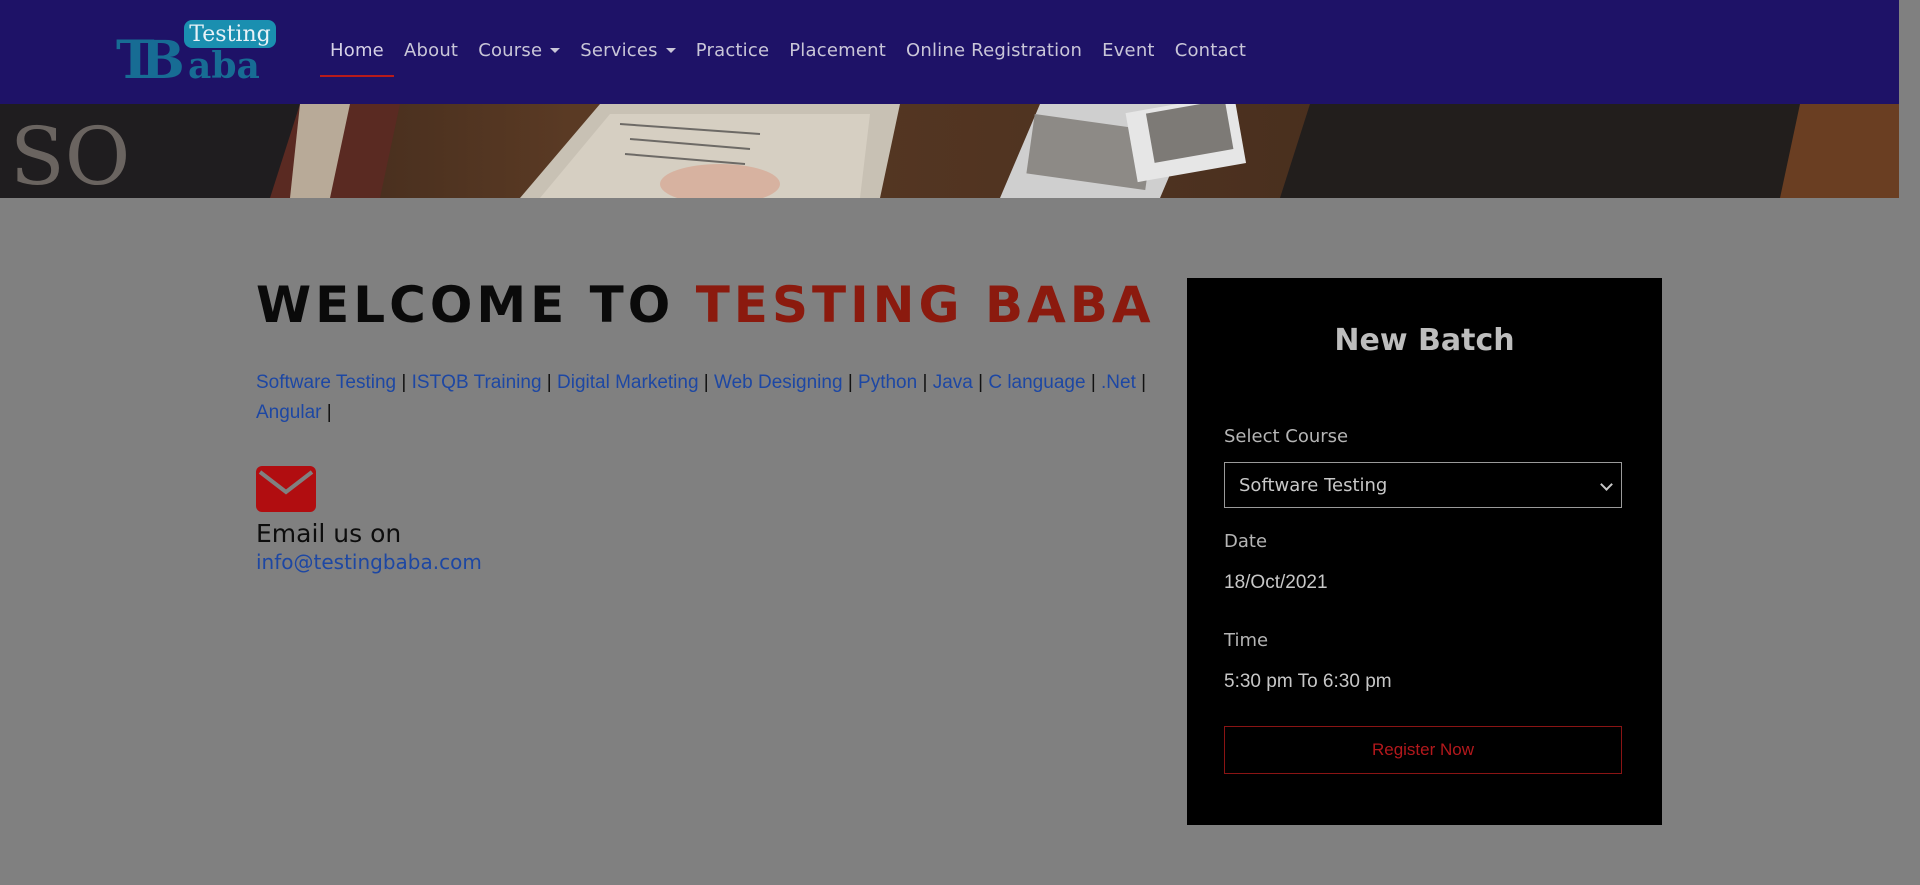 The width and height of the screenshot is (1920, 885). Describe the element at coordinates (1424, 340) in the screenshot. I see `batch-title: New Batch` at that location.